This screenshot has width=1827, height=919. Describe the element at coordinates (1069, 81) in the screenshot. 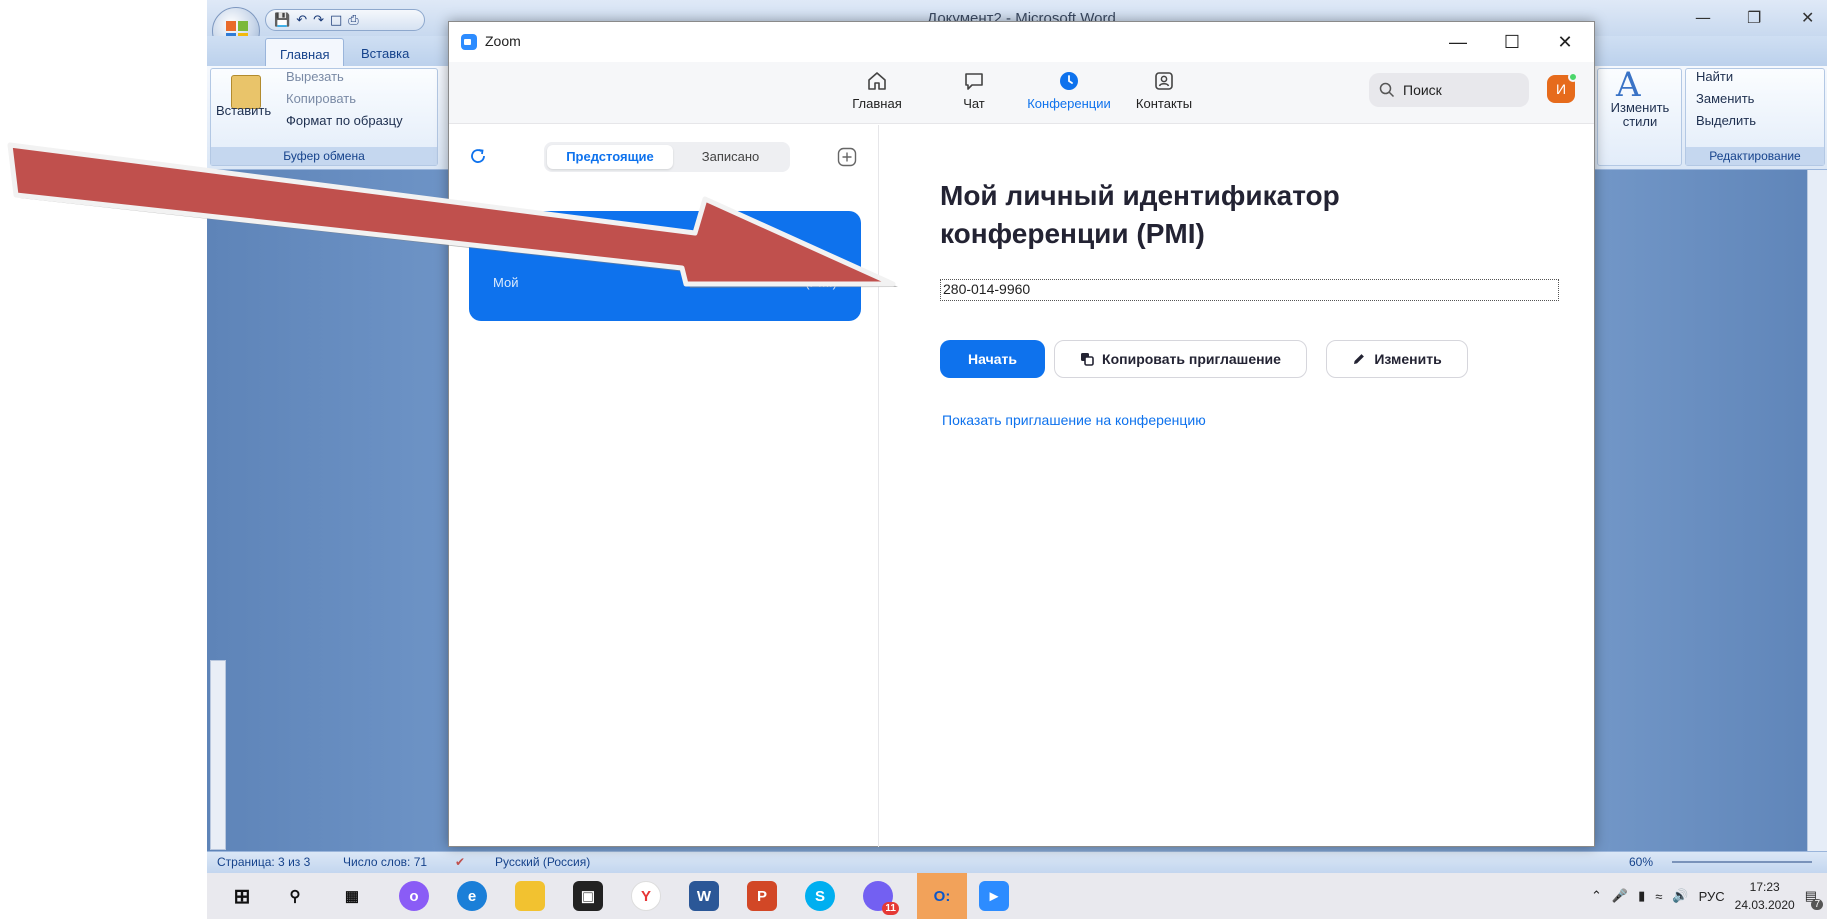

I see `clock-icon` at that location.